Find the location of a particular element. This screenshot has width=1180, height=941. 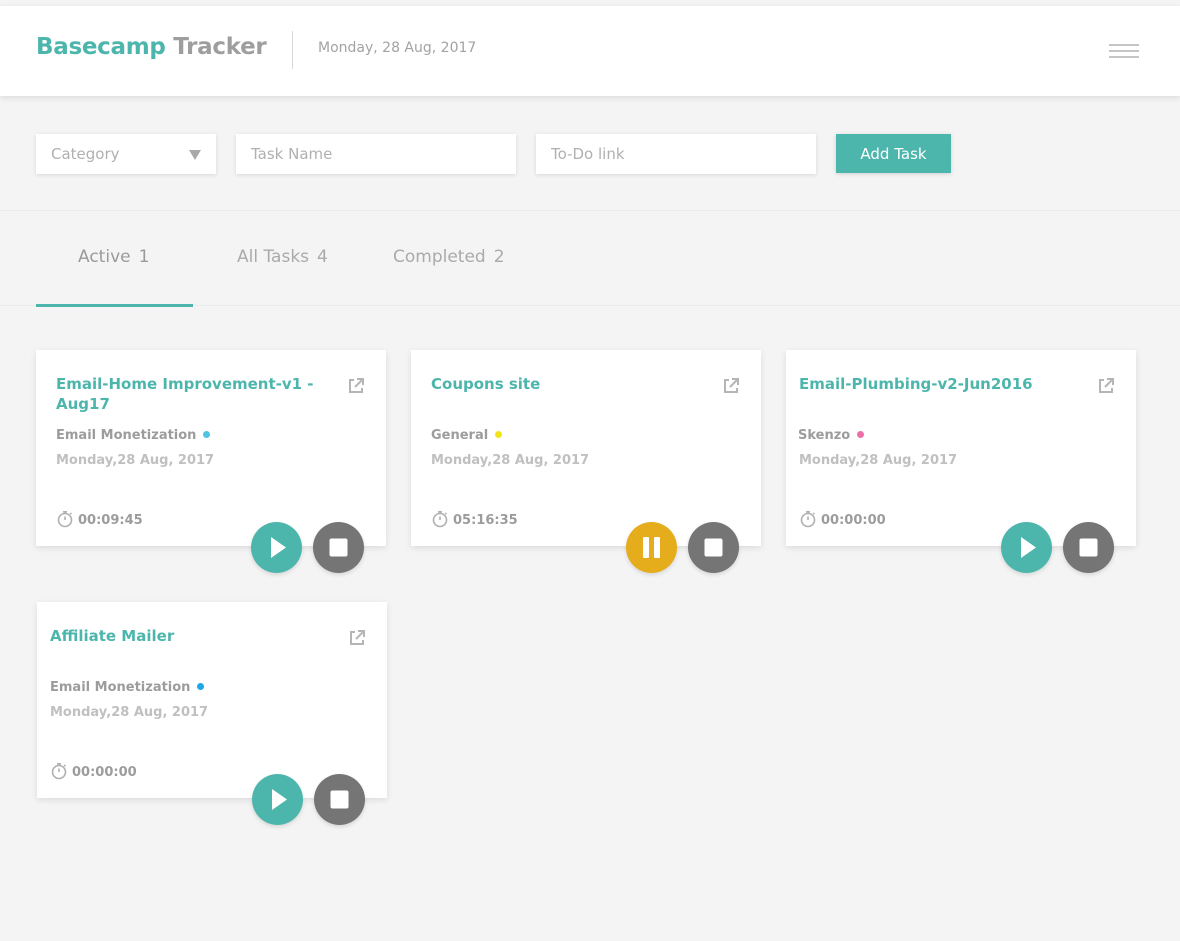

tab-label: Completed is located at coordinates (439, 257).